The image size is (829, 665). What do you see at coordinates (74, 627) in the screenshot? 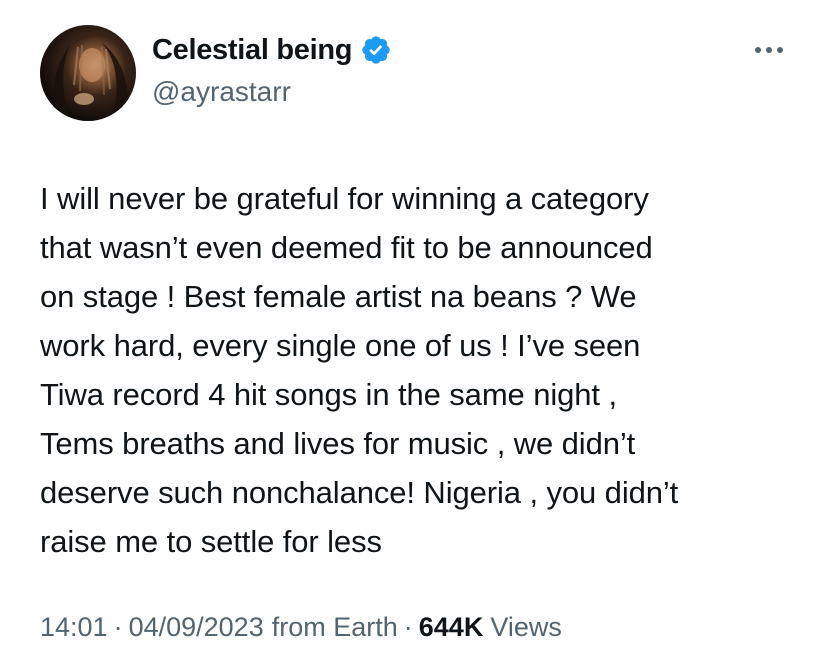
I see `tweet-time: 14:01` at bounding box center [74, 627].